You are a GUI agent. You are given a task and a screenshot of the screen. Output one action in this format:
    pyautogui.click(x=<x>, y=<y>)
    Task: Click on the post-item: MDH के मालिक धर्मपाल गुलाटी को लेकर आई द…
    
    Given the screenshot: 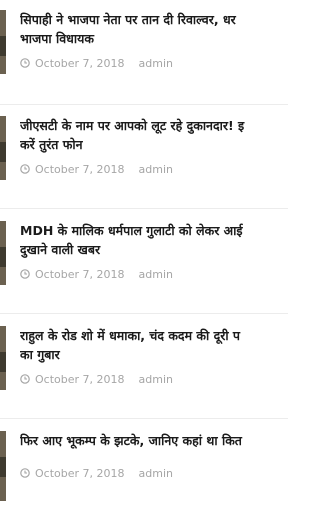 What is the action you would take?
    pyautogui.click(x=144, y=261)
    